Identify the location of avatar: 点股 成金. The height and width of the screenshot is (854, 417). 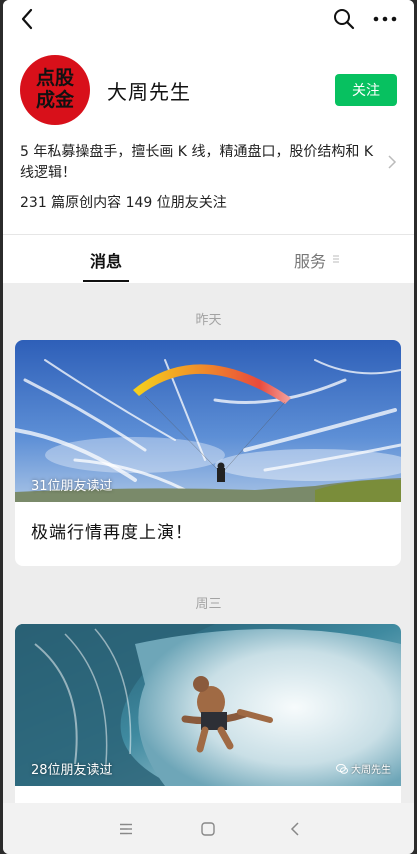
(55, 90).